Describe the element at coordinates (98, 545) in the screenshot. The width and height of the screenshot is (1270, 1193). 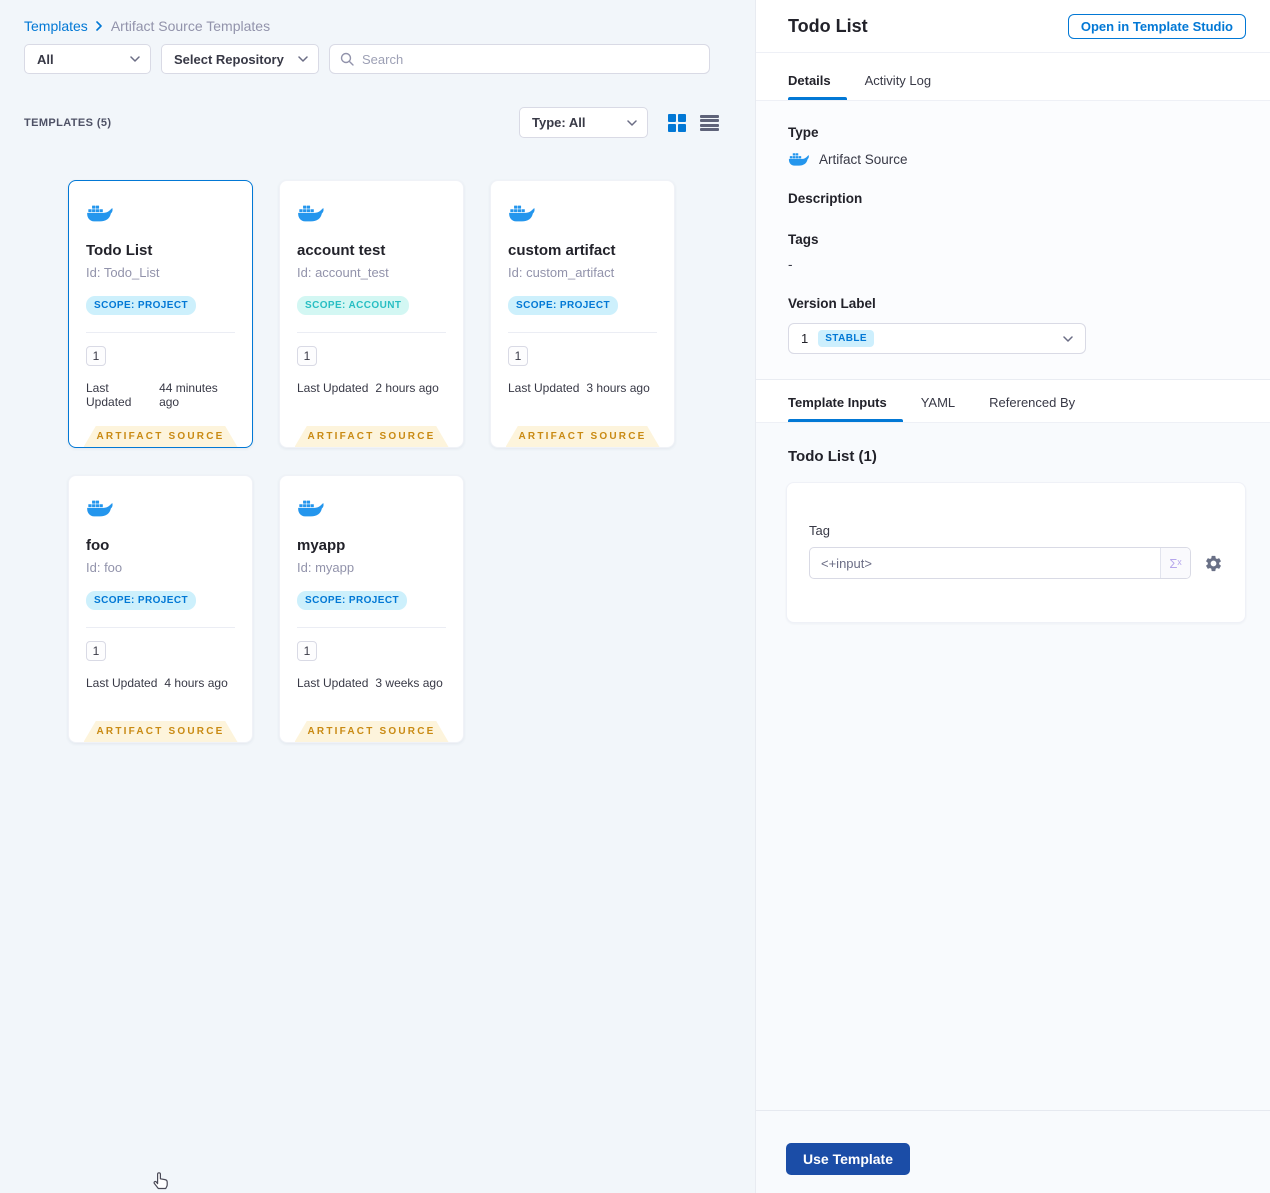
I see `card-title: foo` at that location.